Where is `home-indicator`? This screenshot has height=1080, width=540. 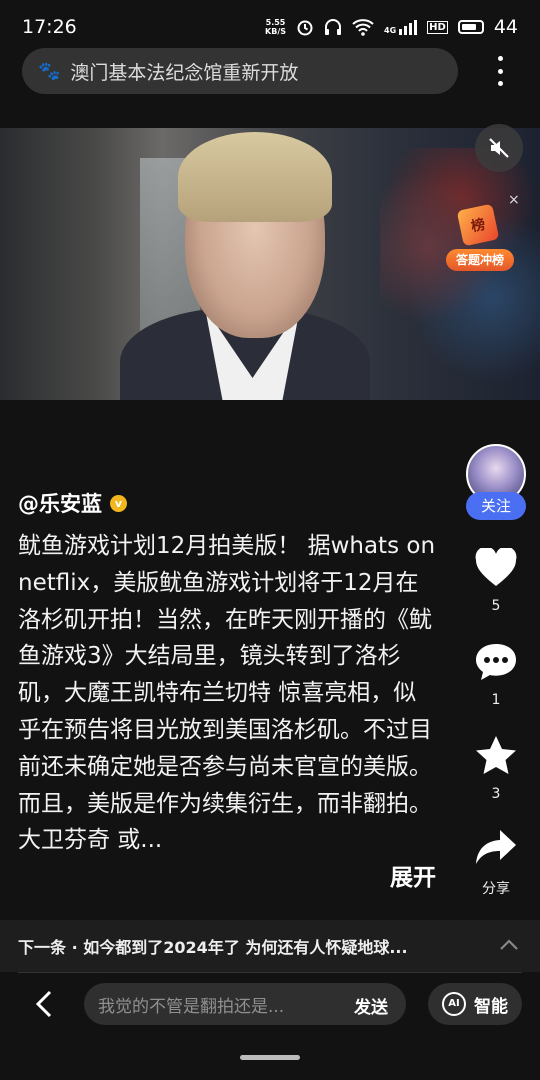 home-indicator is located at coordinates (270, 1057).